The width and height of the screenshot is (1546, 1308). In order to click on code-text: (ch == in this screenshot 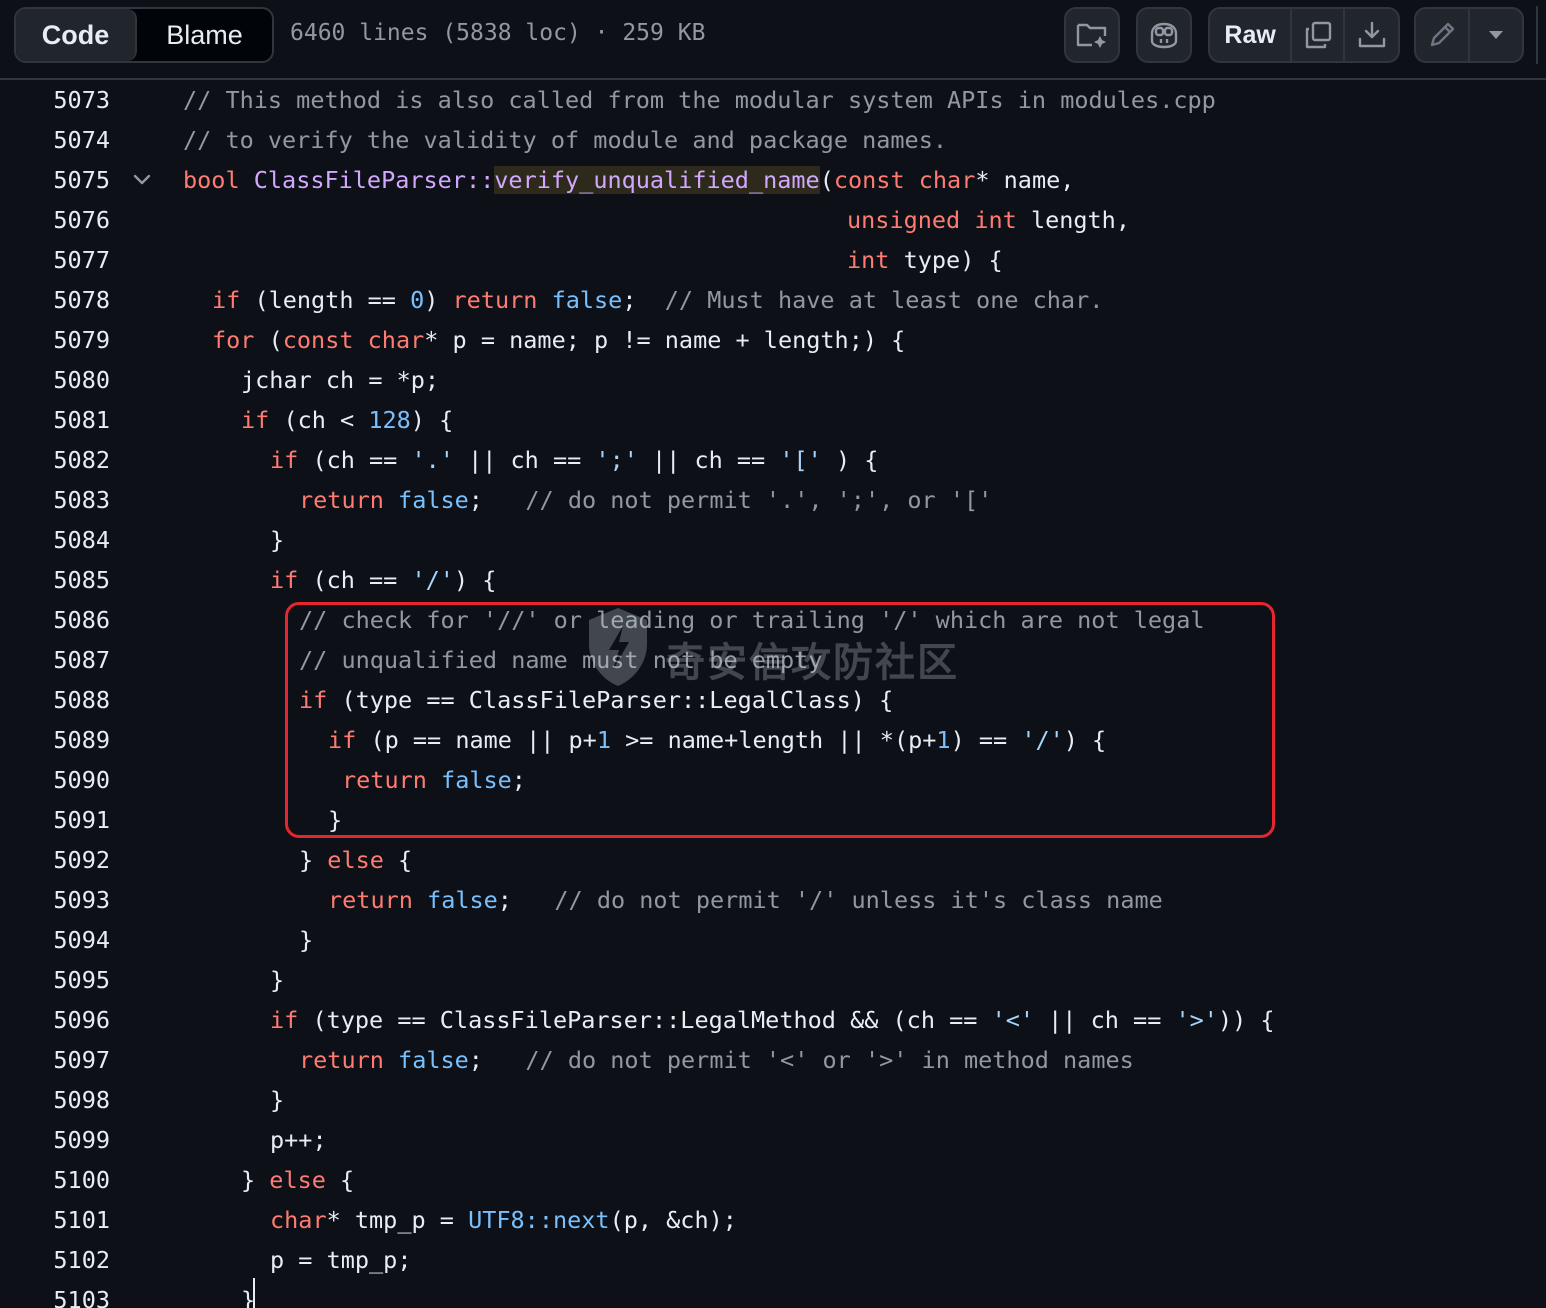, I will do `click(355, 460)`.